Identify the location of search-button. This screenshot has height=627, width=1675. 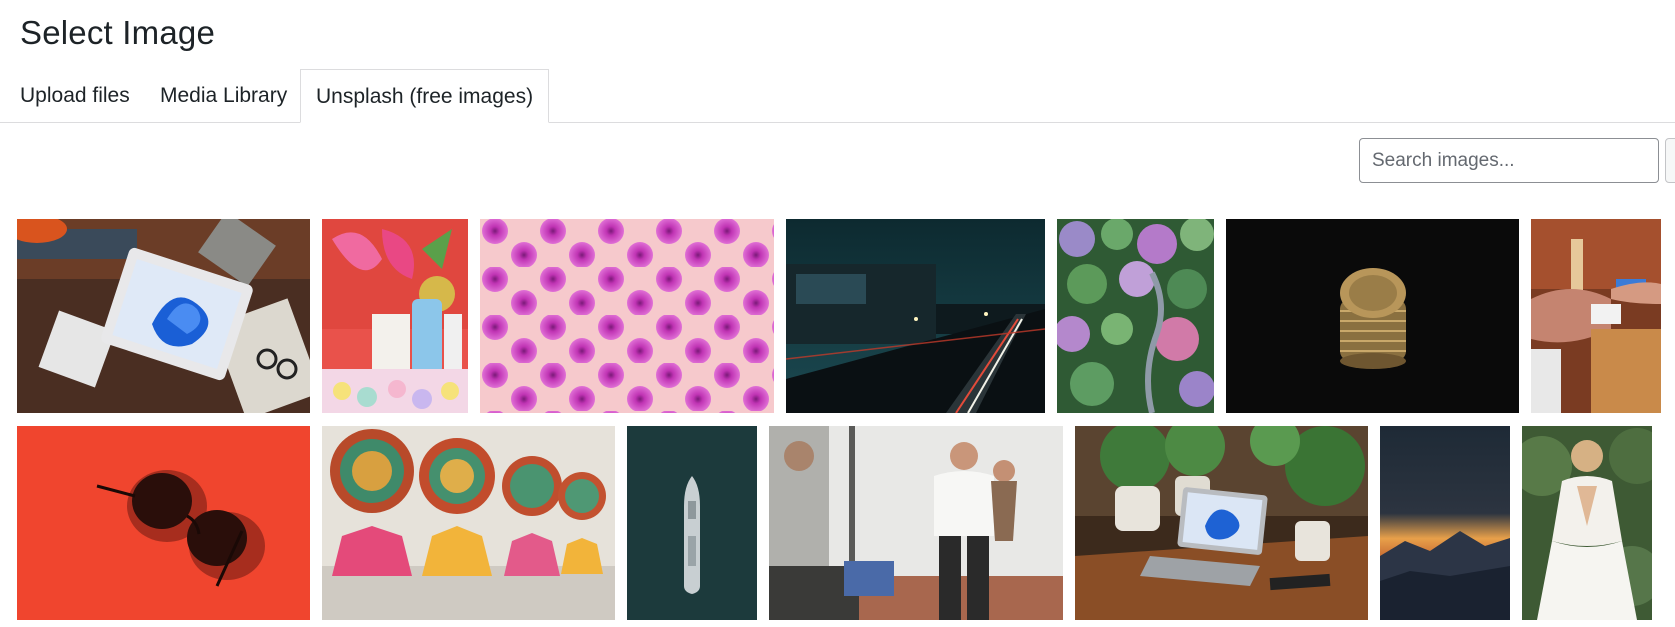
(1670, 160).